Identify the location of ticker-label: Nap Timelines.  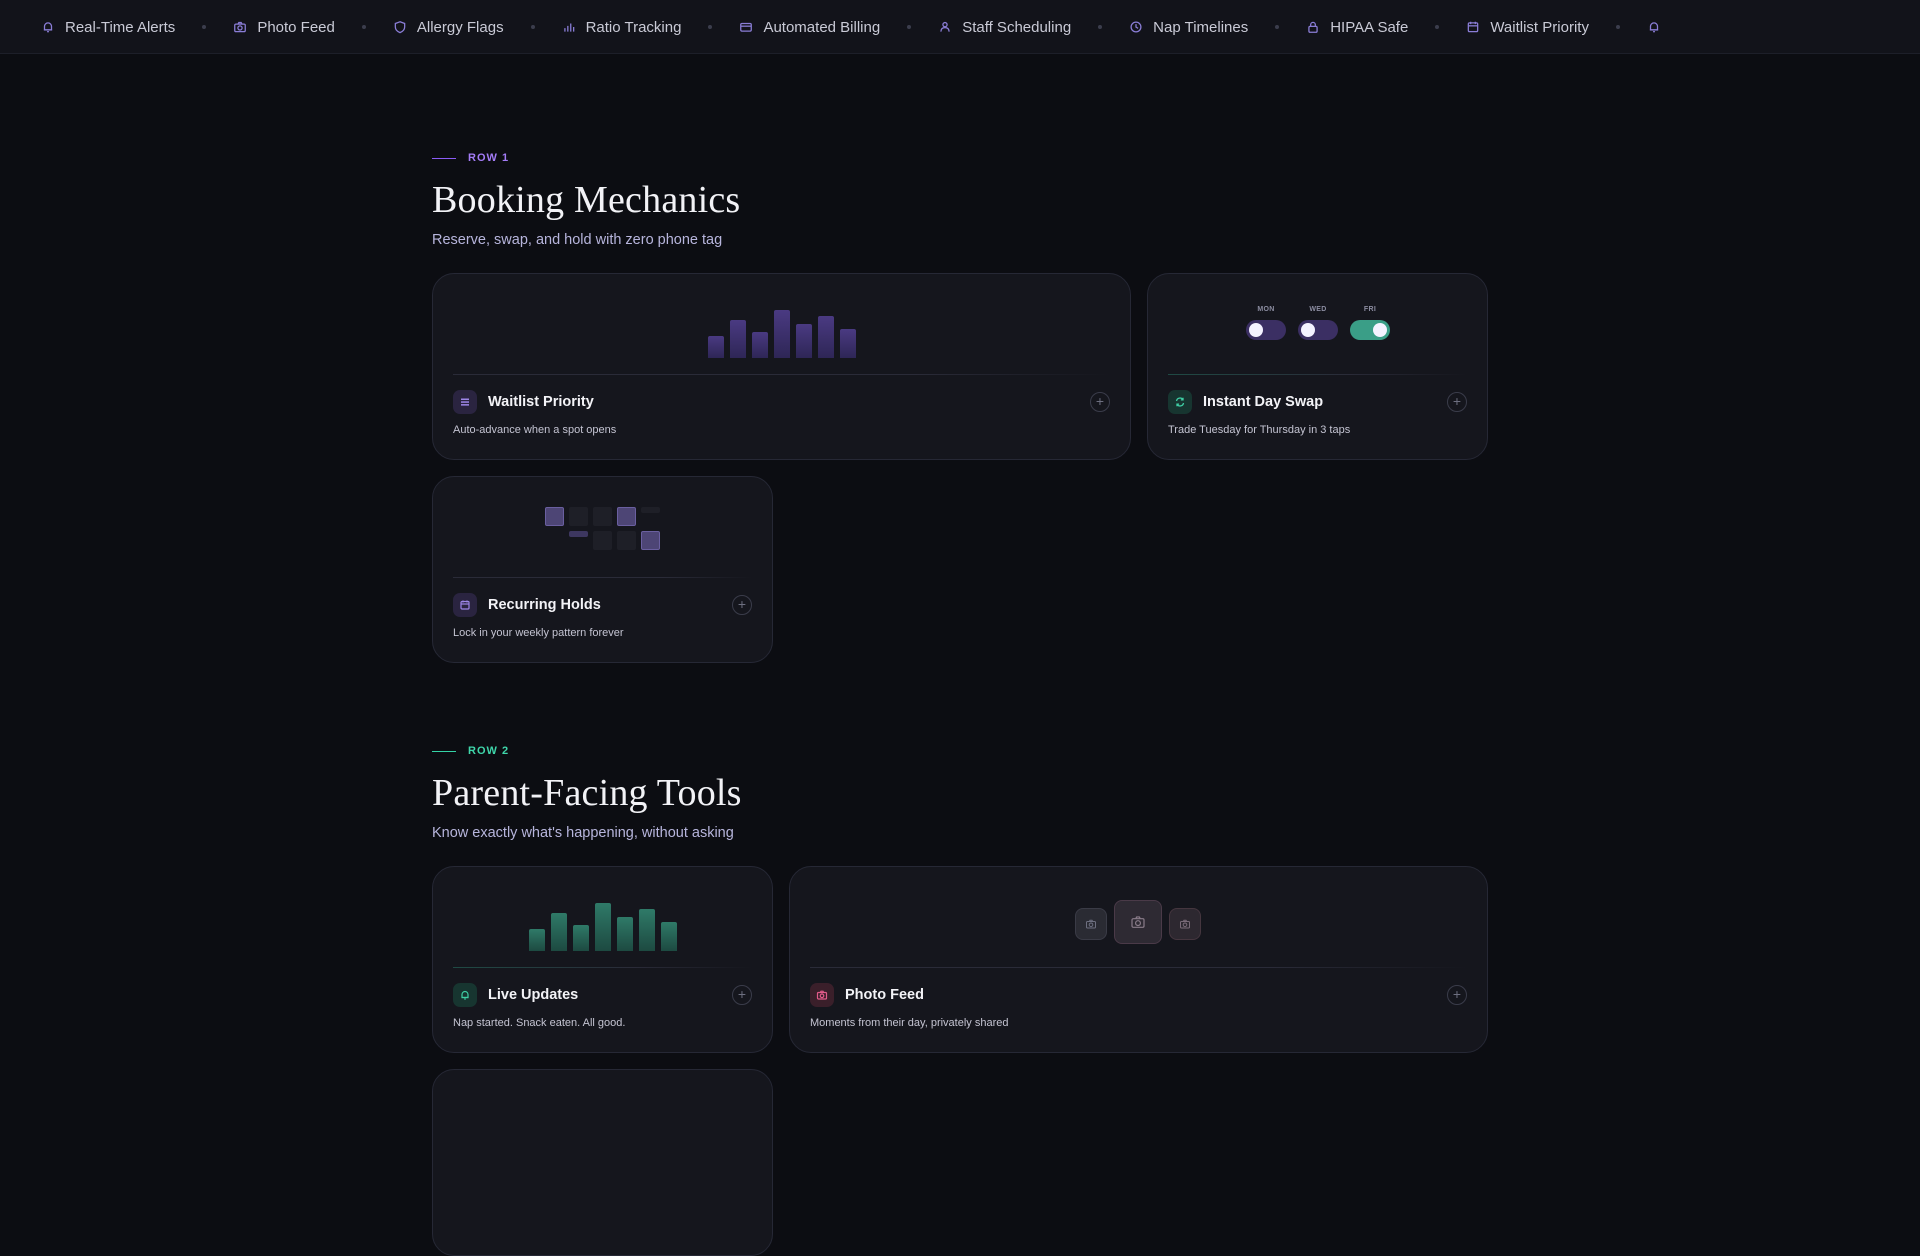
(1201, 27).